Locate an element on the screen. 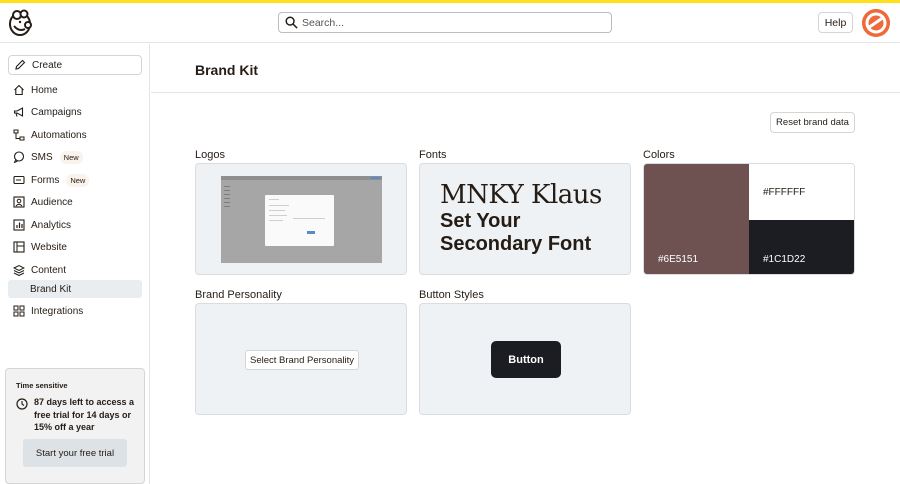 This screenshot has width=900, height=484. button-style-sample: Button is located at coordinates (526, 359).